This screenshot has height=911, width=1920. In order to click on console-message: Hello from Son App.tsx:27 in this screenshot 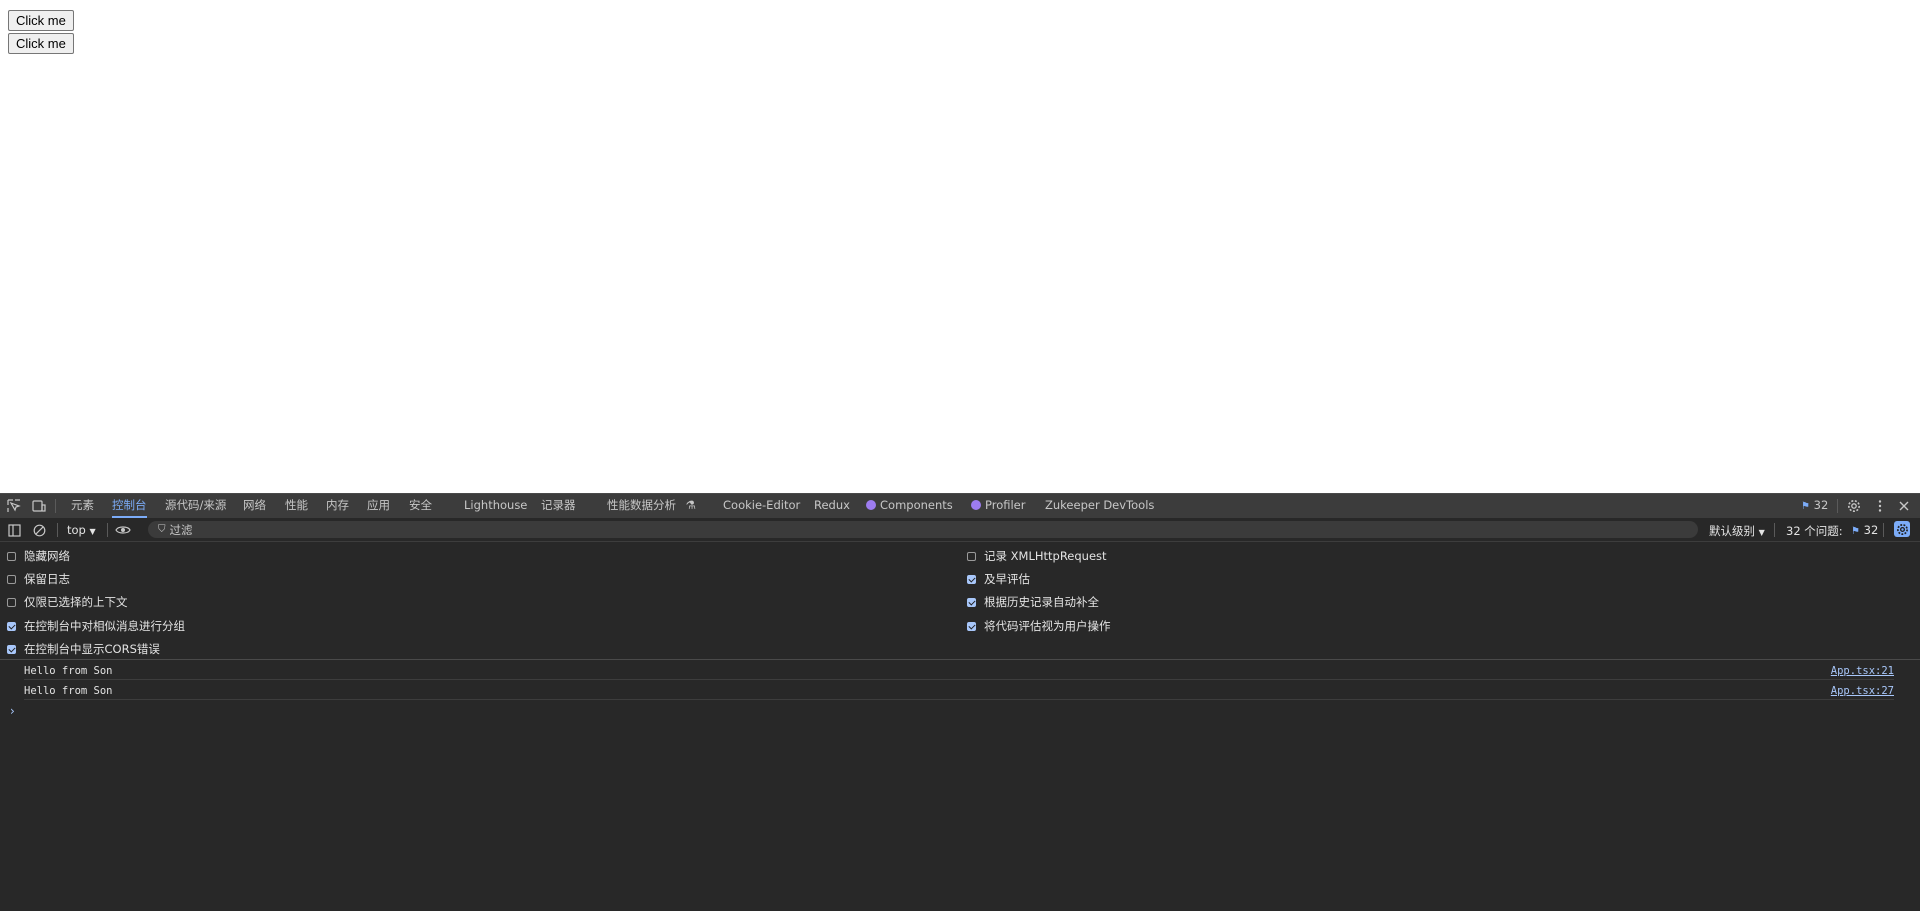, I will do `click(959, 690)`.